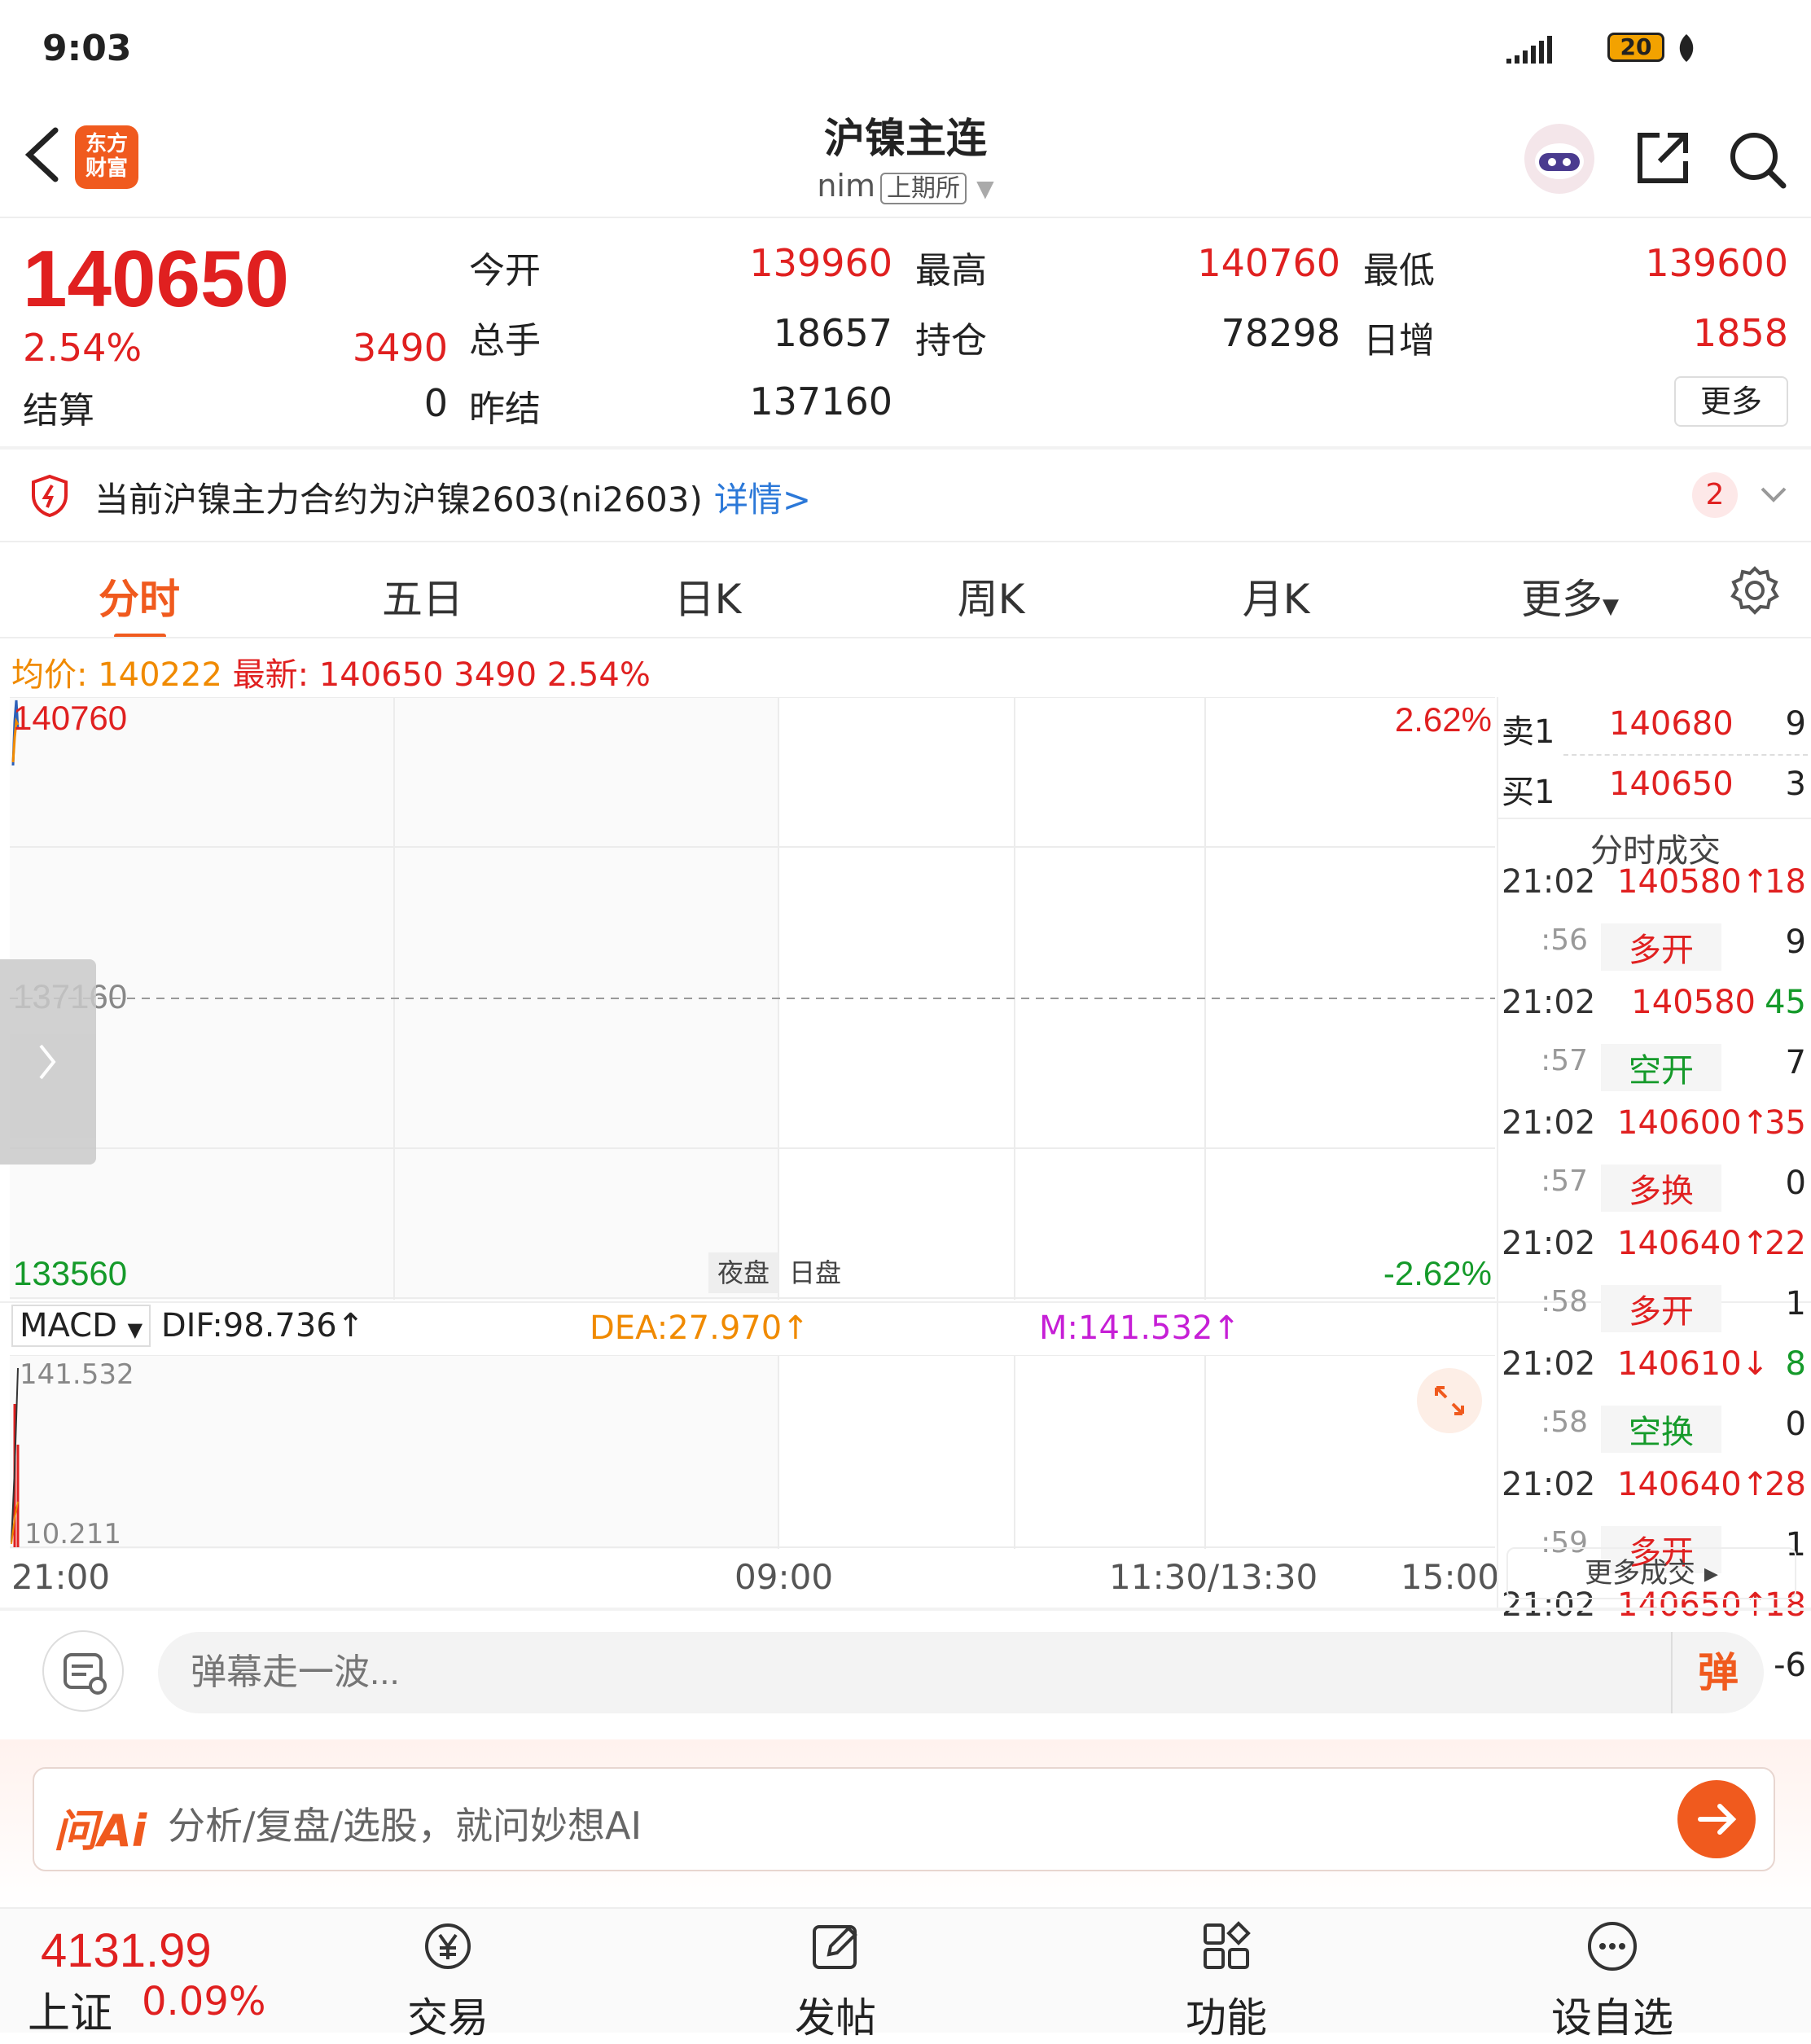 This screenshot has height=2044, width=1811. What do you see at coordinates (1790, 1665) in the screenshot?
I see `trade-oi-change: -6` at bounding box center [1790, 1665].